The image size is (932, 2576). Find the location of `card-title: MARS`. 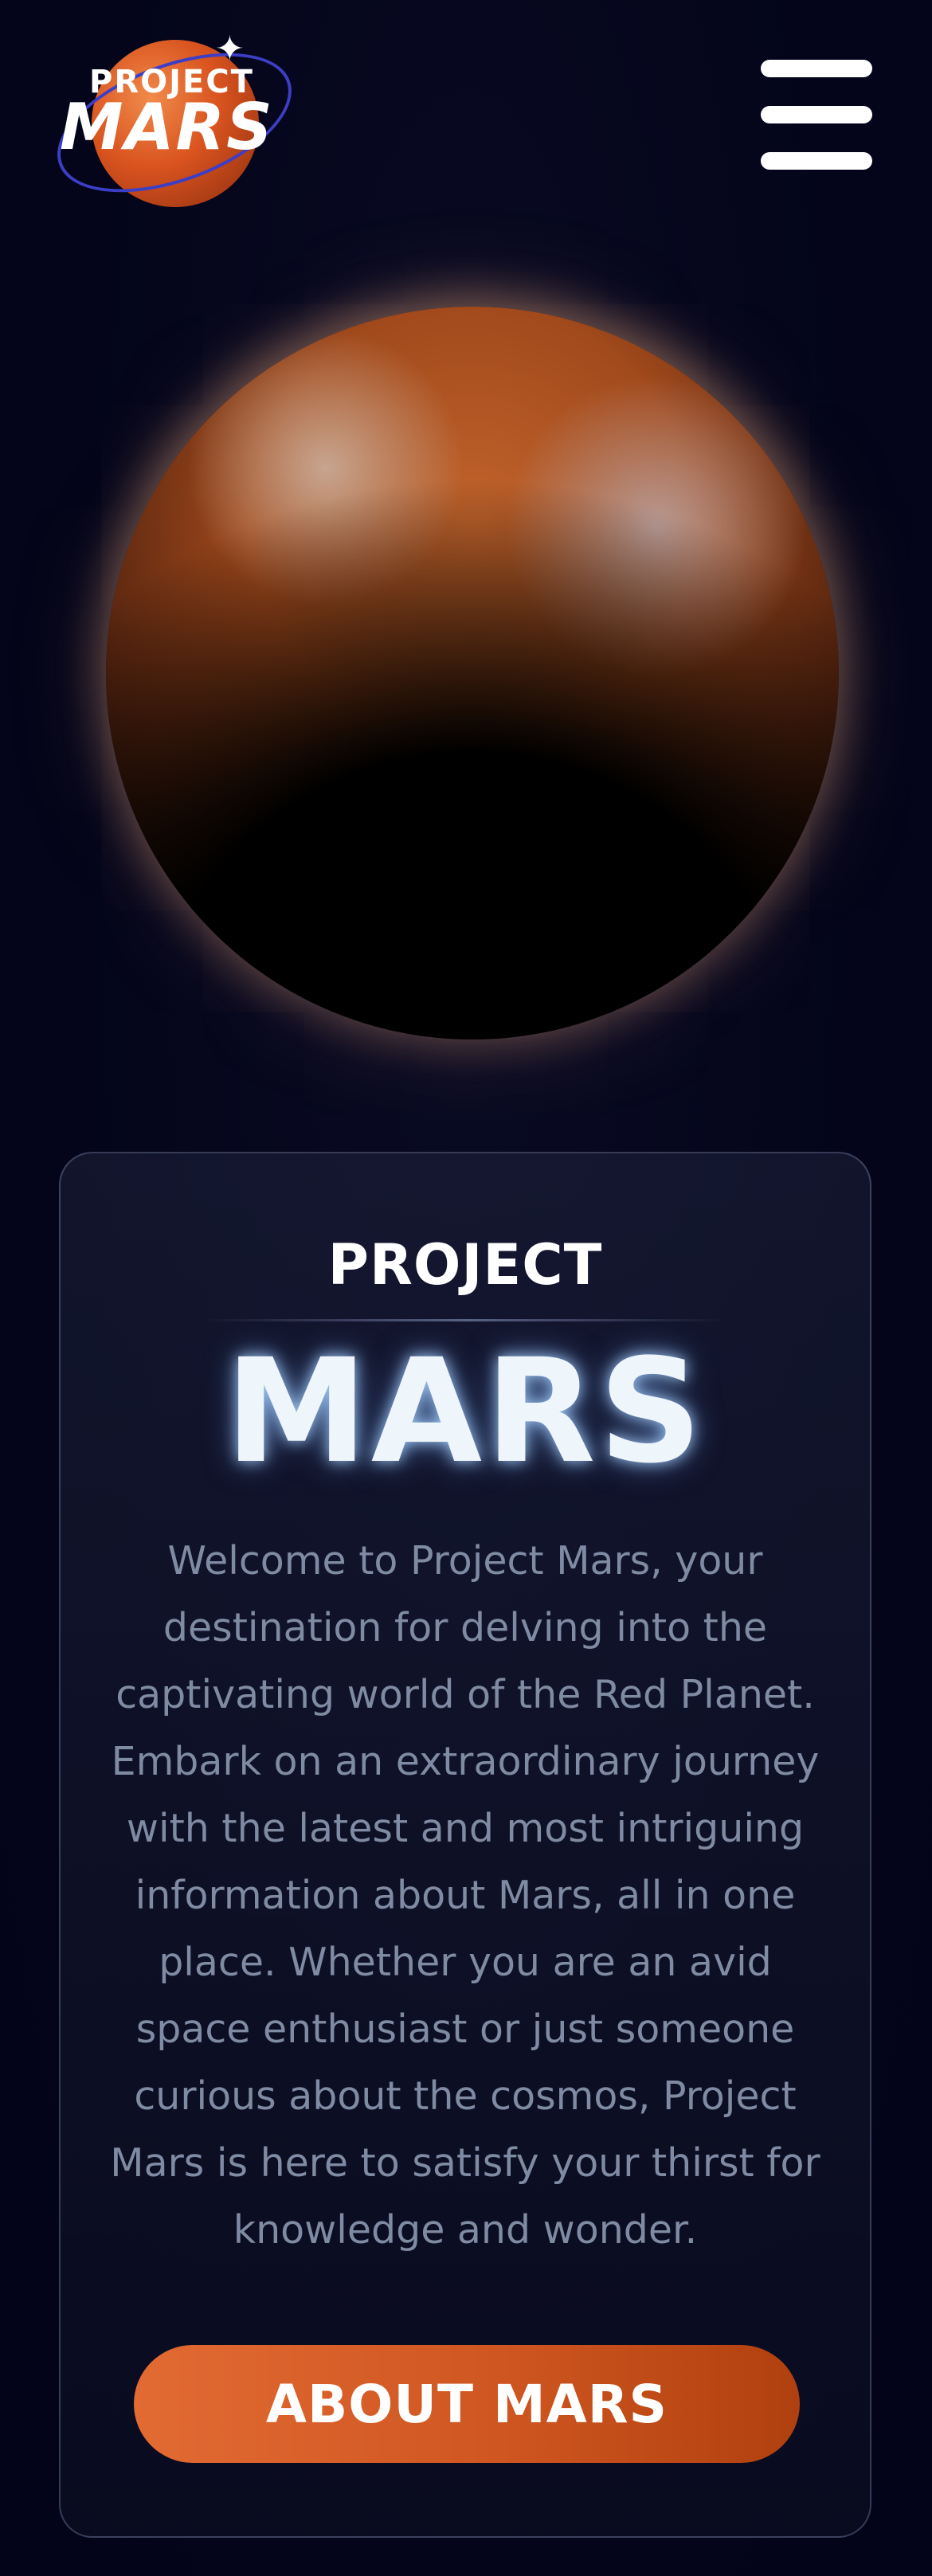

card-title: MARS is located at coordinates (465, 1412).